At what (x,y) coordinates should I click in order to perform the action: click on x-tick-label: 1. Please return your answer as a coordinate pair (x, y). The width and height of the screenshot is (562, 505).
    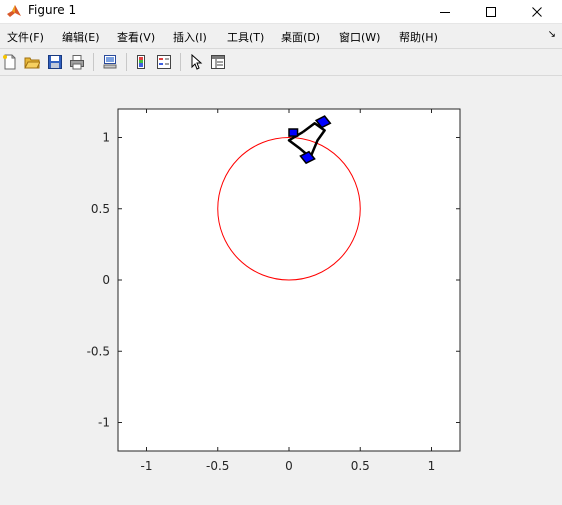
    Looking at the image, I should click on (432, 466).